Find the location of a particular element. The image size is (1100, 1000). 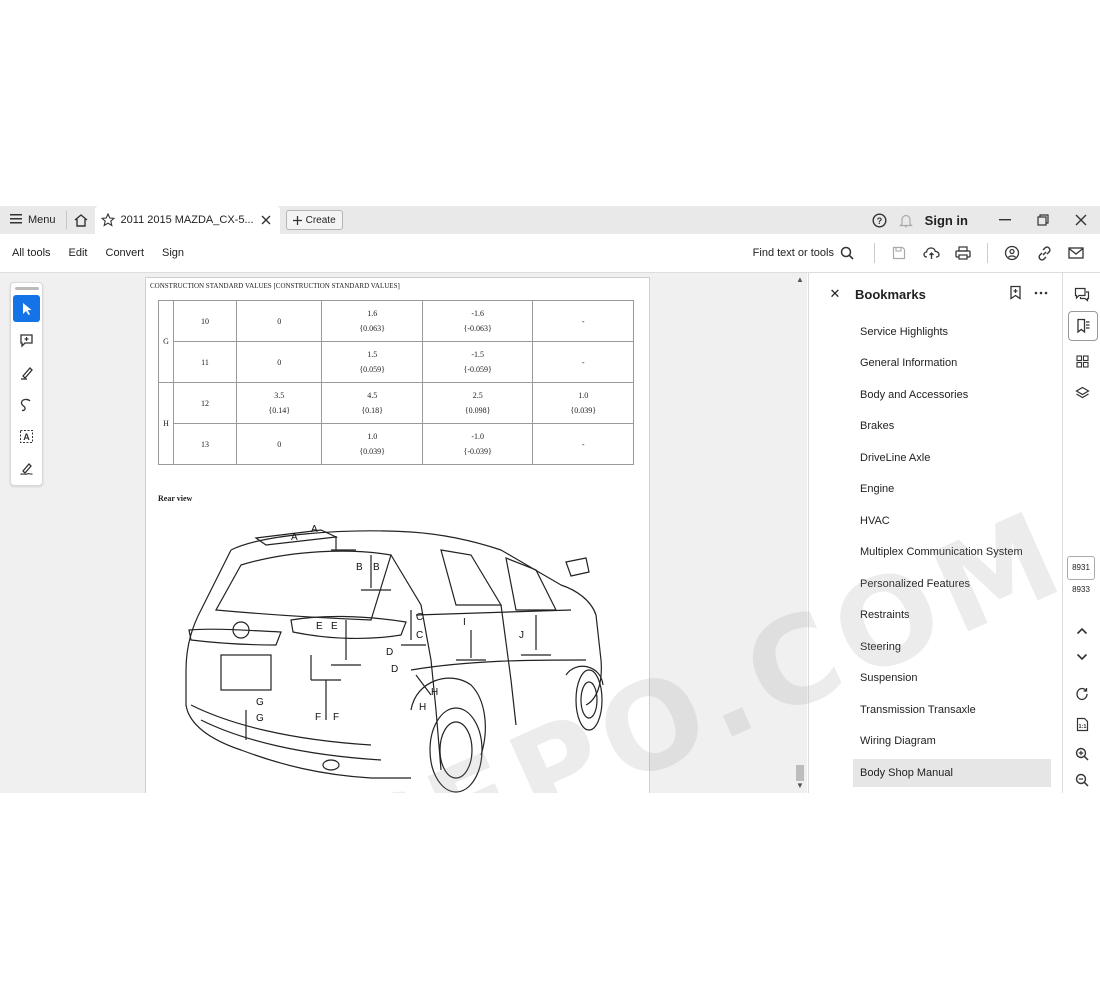

table-cell: 0 is located at coordinates (279, 321).